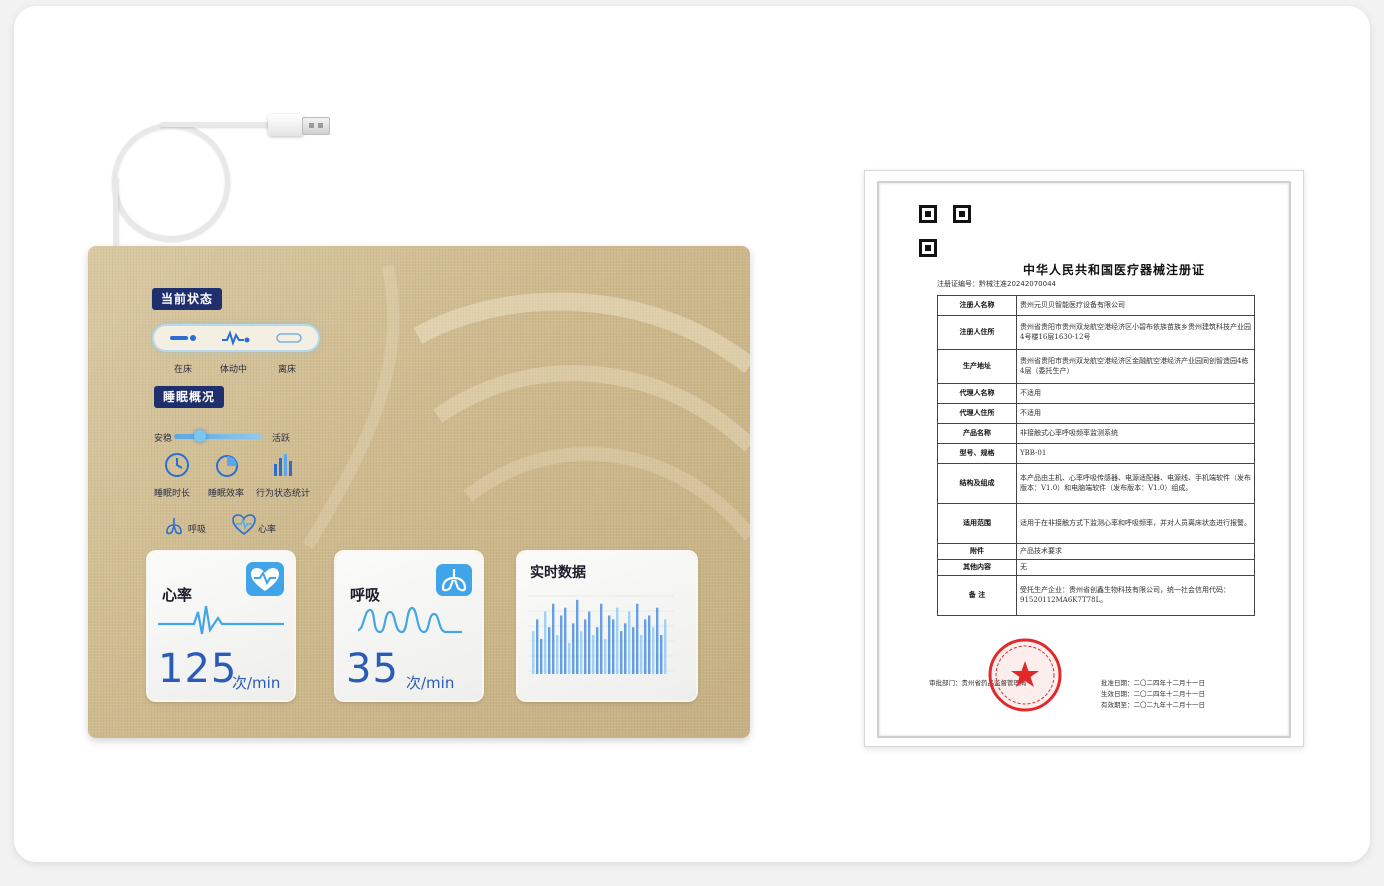 The image size is (1384, 886). I want to click on certificate-row: 型号、规格 YBB-01, so click(1096, 453).